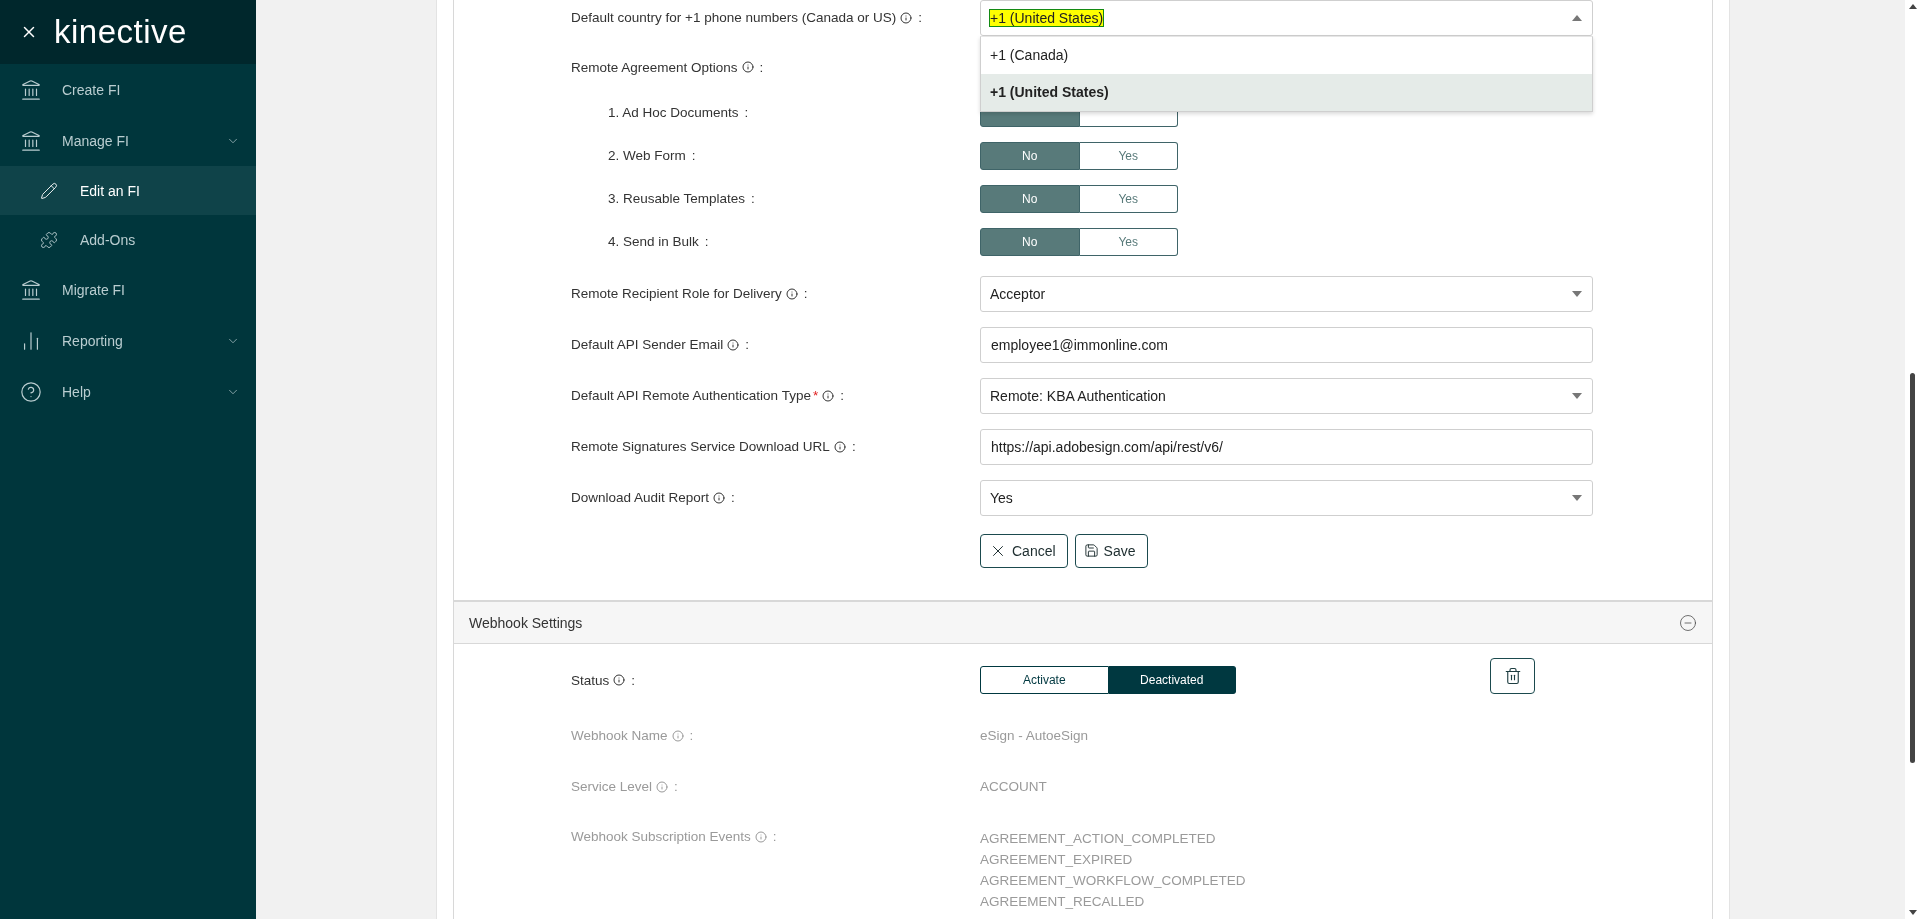  Describe the element at coordinates (1098, 839) in the screenshot. I see `event-name: AGREEMENT_ACTION_COMPLETED` at that location.